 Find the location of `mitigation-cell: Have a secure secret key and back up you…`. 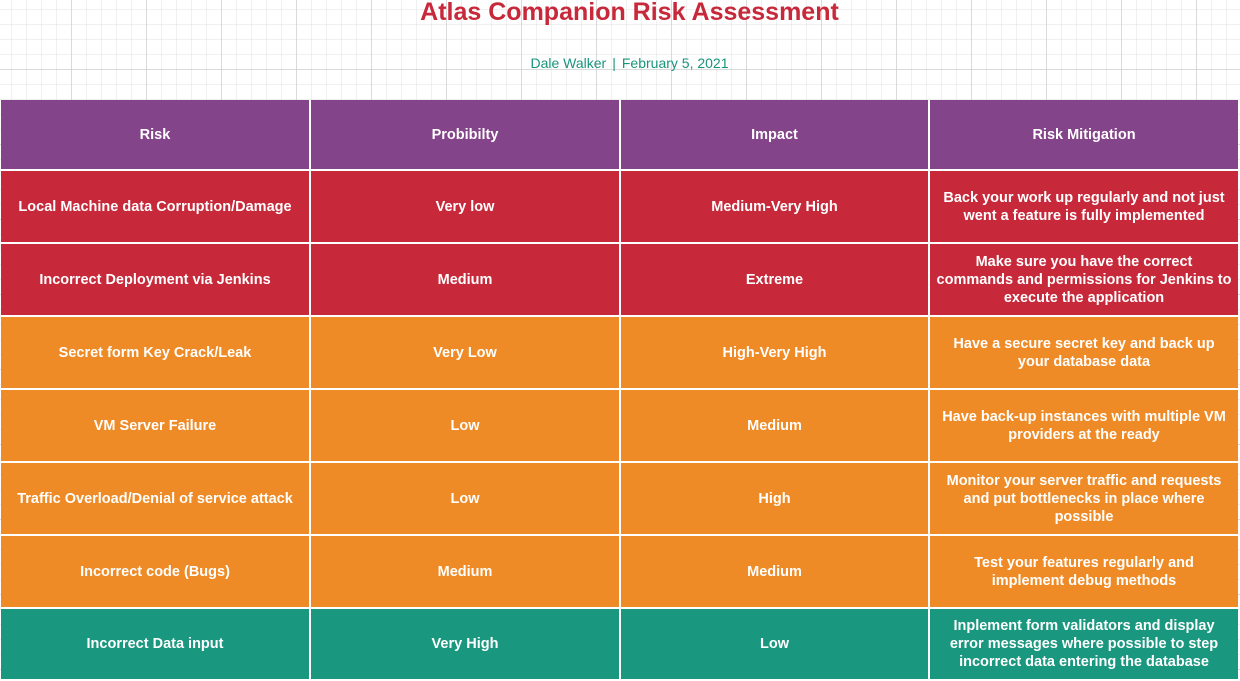

mitigation-cell: Have a secure secret key and back up you… is located at coordinates (1083, 352).